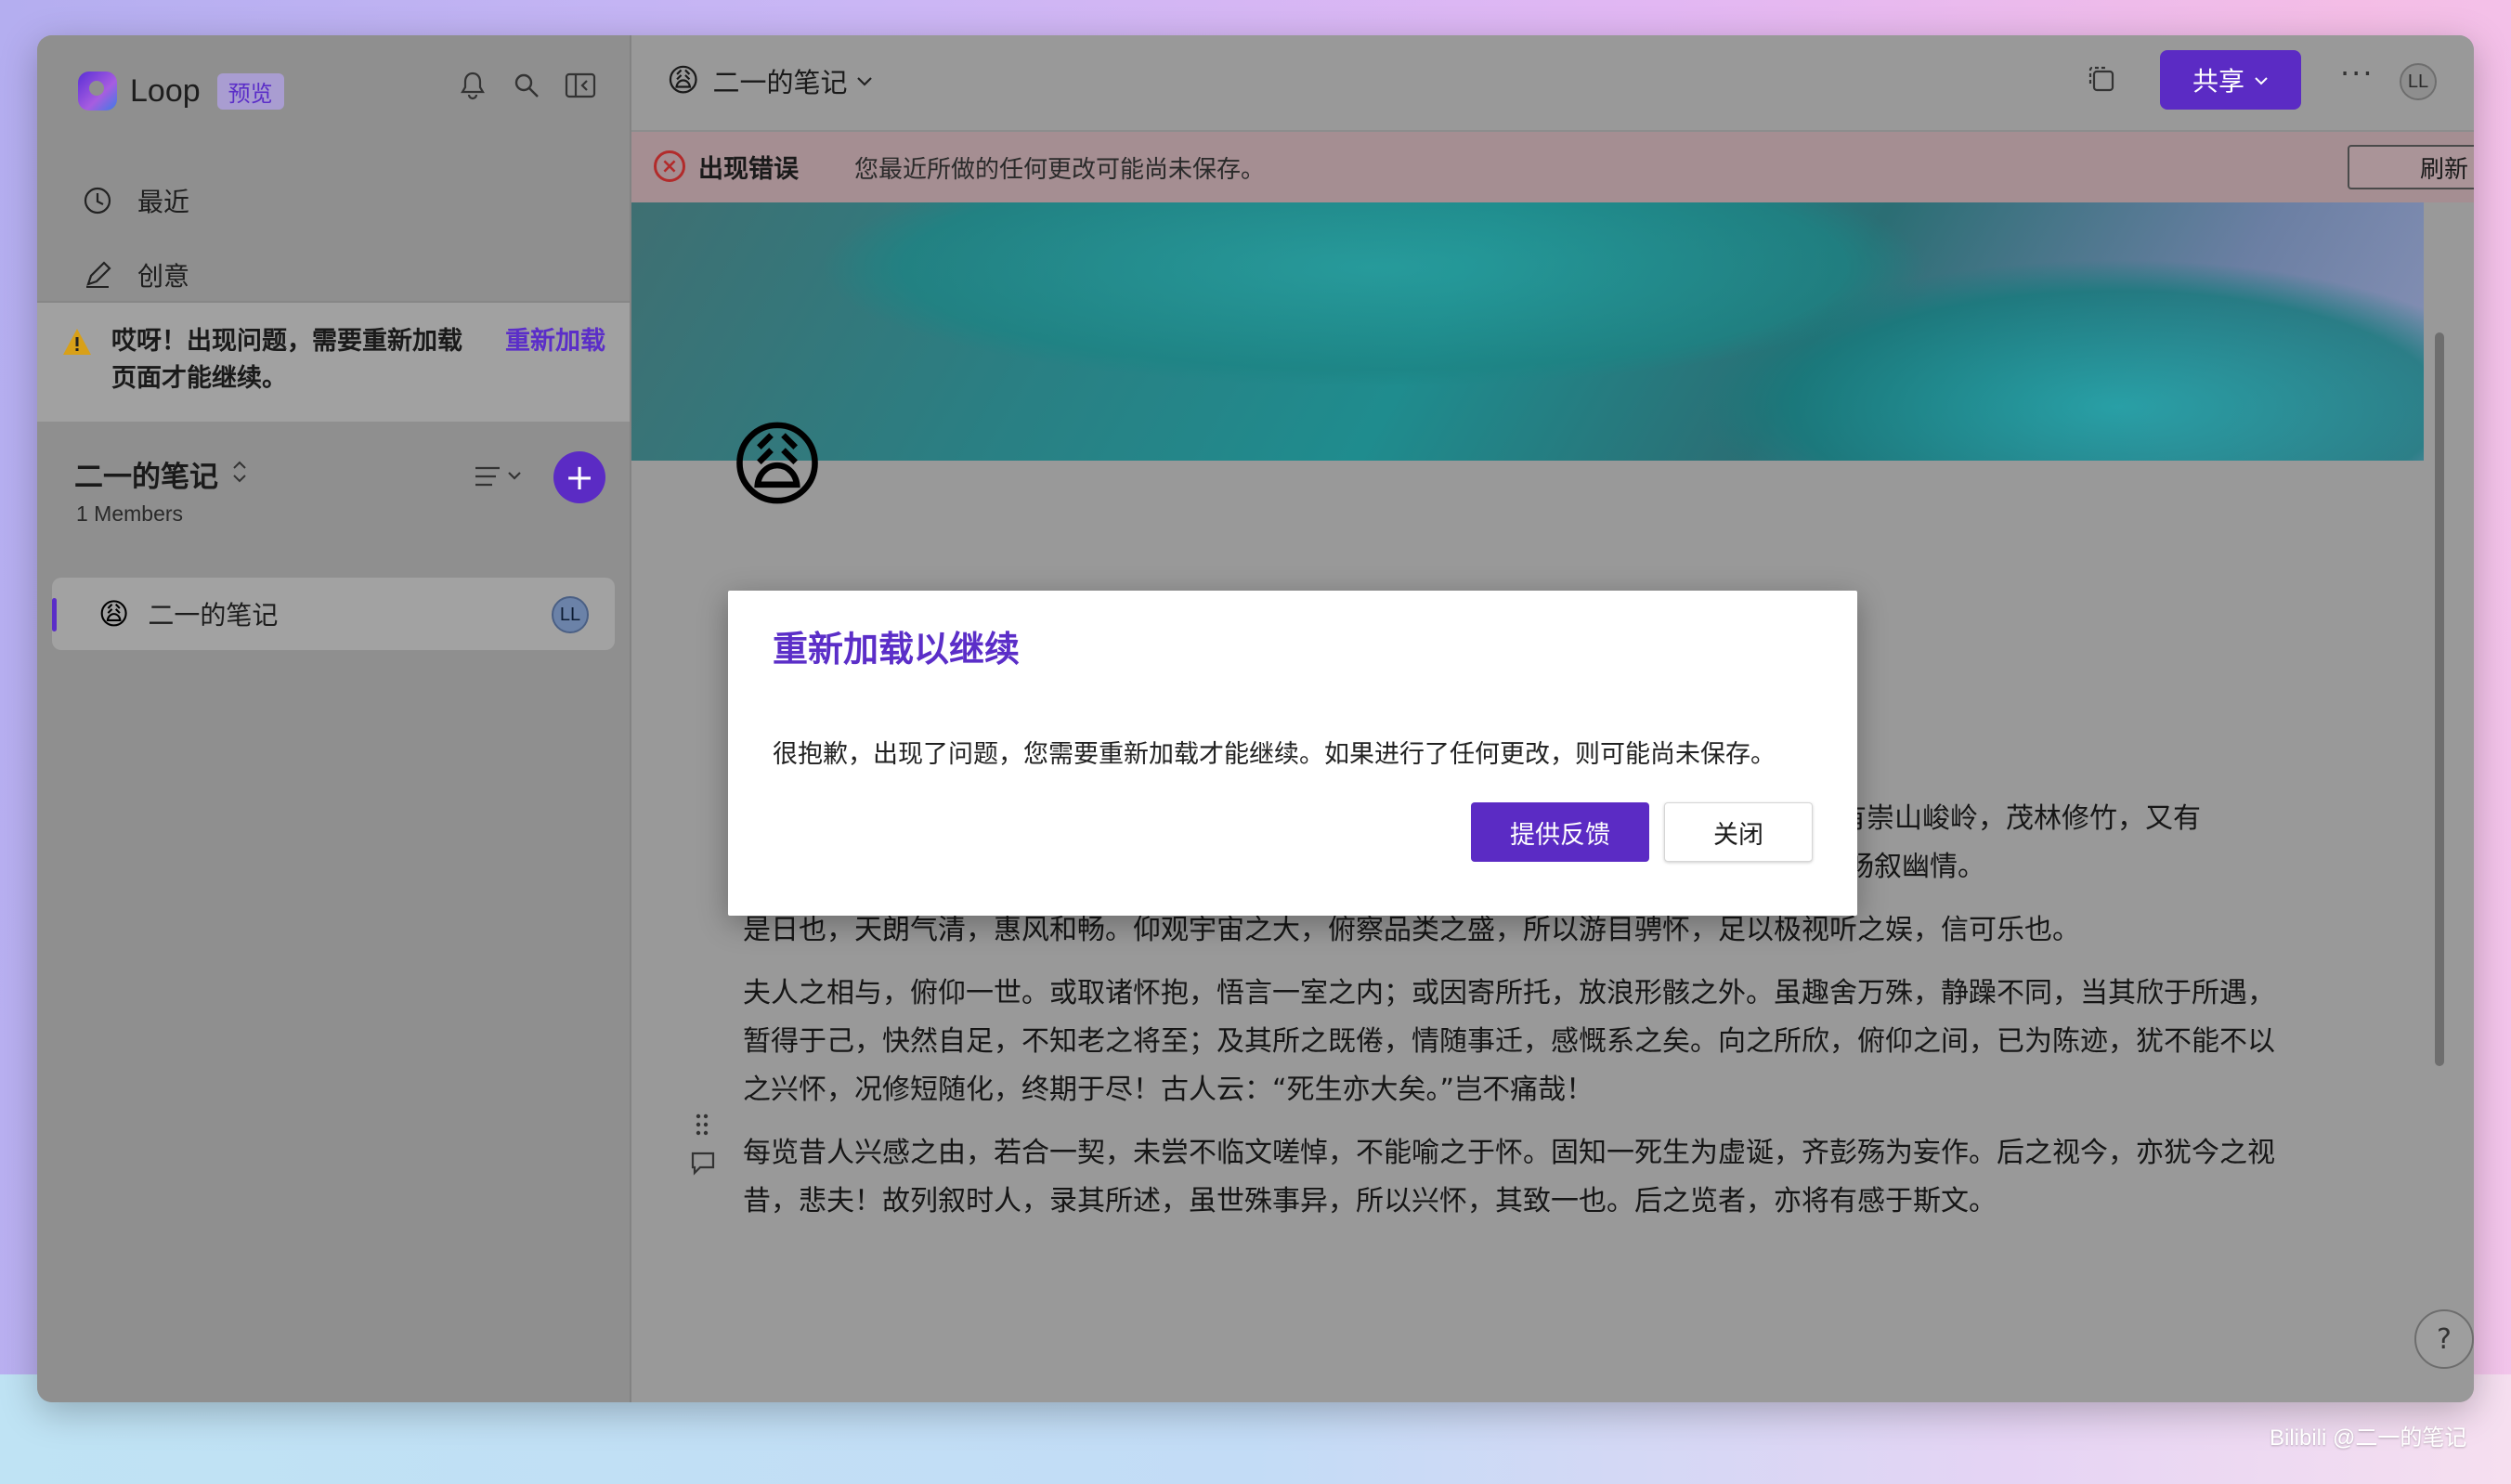  What do you see at coordinates (2444, 1339) in the screenshot?
I see `help-button: ?` at bounding box center [2444, 1339].